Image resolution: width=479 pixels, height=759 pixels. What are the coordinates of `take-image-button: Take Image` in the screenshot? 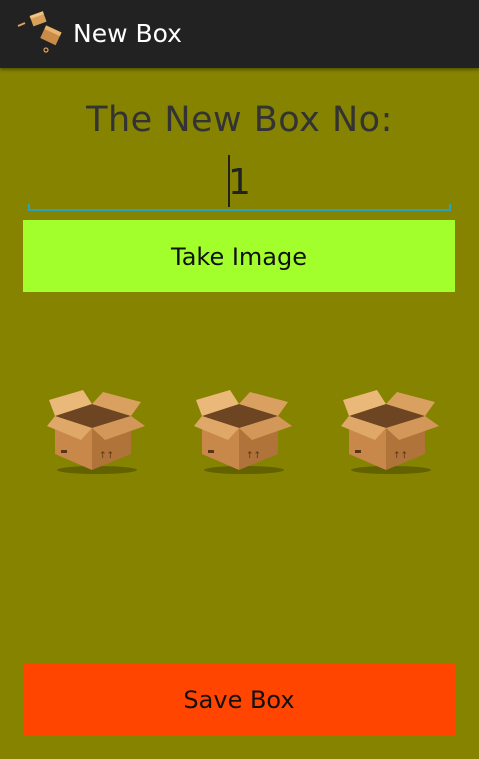 It's located at (239, 256).